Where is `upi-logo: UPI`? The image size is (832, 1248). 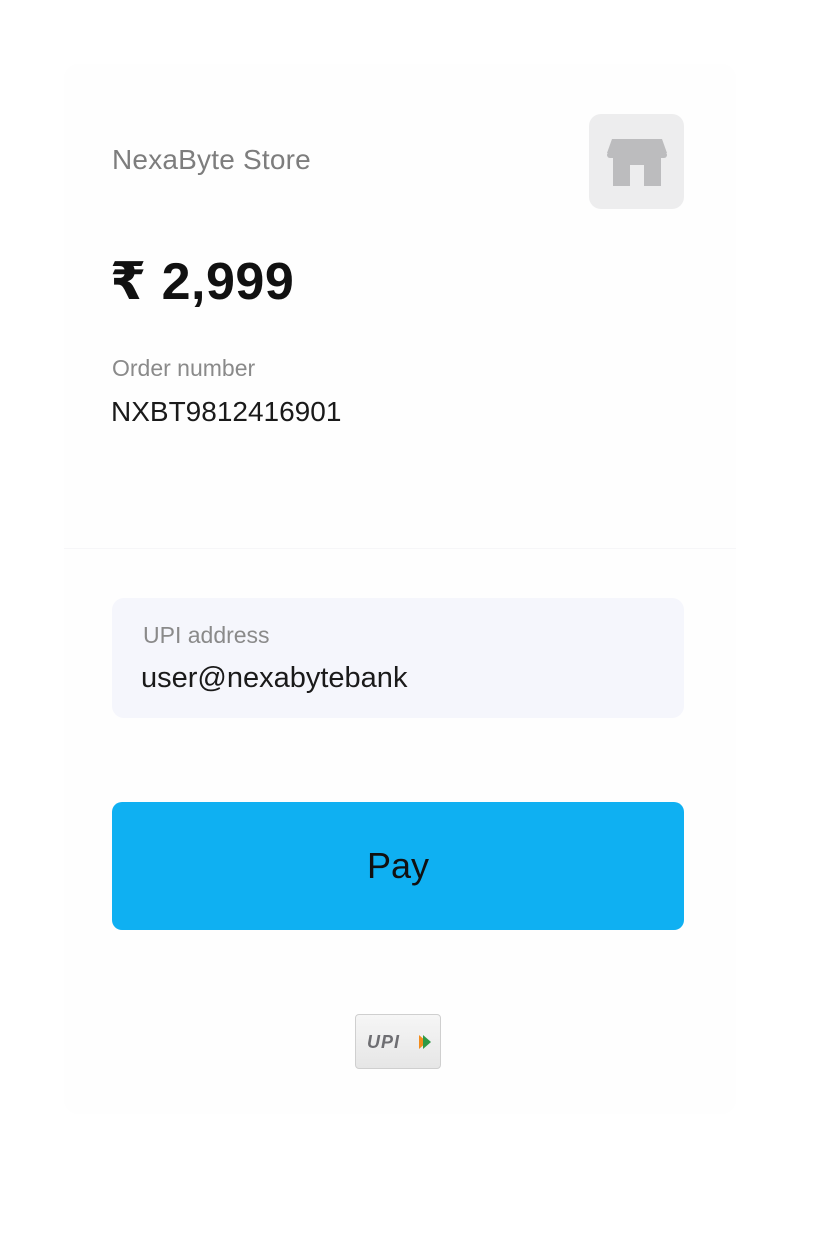 upi-logo: UPI is located at coordinates (398, 1041).